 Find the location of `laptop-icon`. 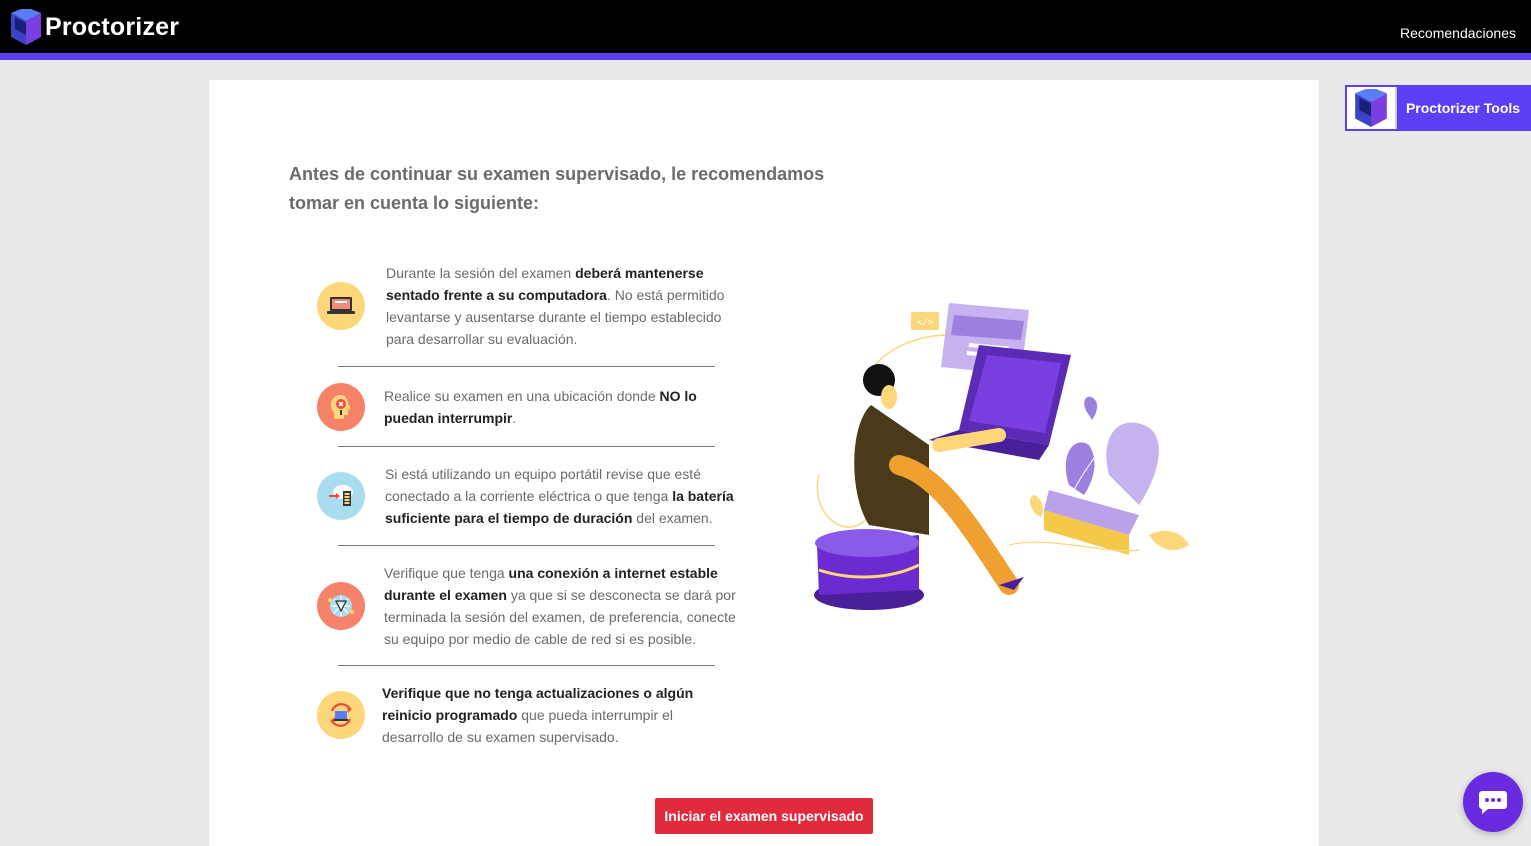

laptop-icon is located at coordinates (341, 306).